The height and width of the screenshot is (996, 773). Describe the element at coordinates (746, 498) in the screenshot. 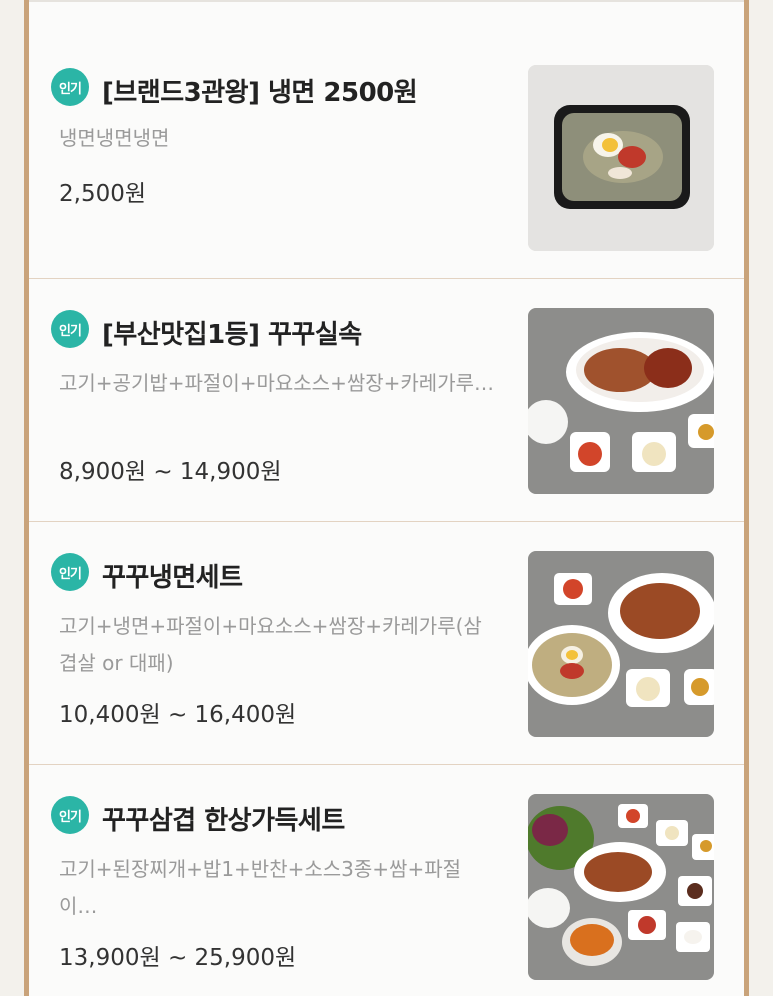

I see `right-border-rail` at that location.